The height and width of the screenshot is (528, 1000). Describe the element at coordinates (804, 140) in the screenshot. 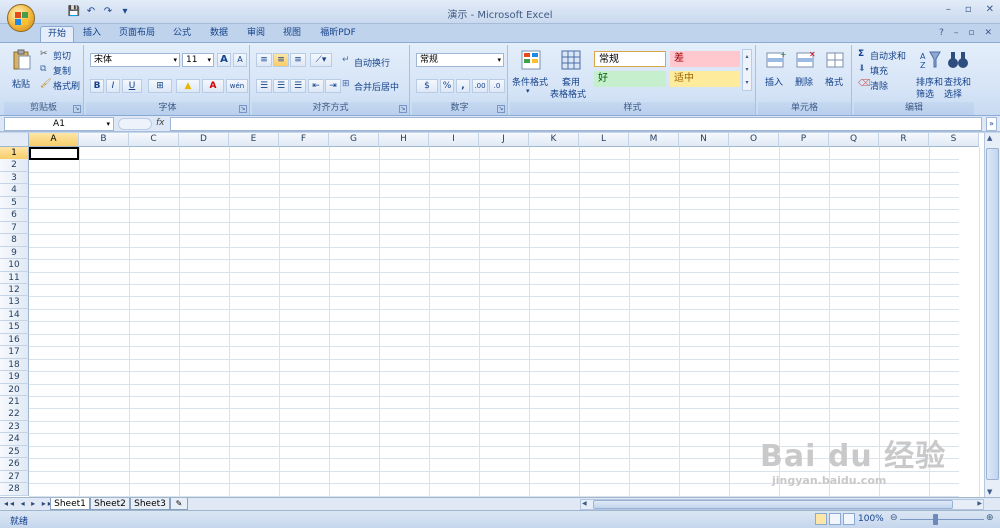

I see `column-header: P` at that location.